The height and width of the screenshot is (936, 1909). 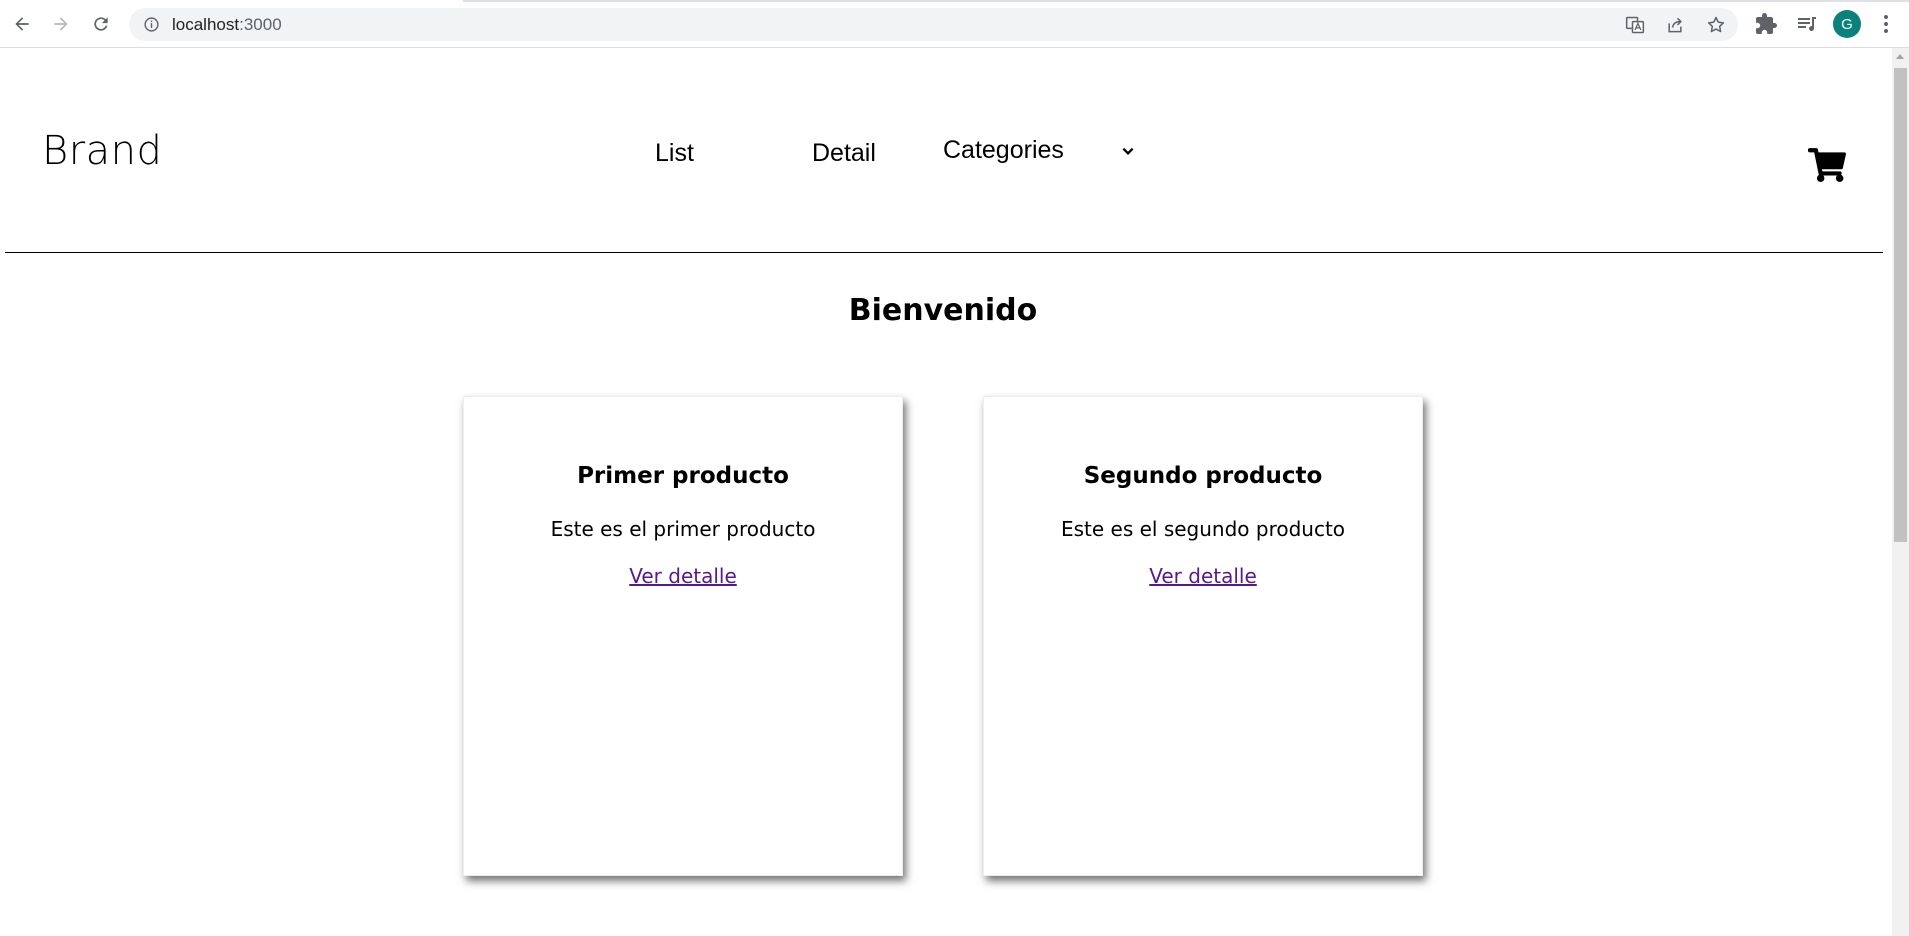 What do you see at coordinates (944, 252) in the screenshot?
I see `header-divider` at bounding box center [944, 252].